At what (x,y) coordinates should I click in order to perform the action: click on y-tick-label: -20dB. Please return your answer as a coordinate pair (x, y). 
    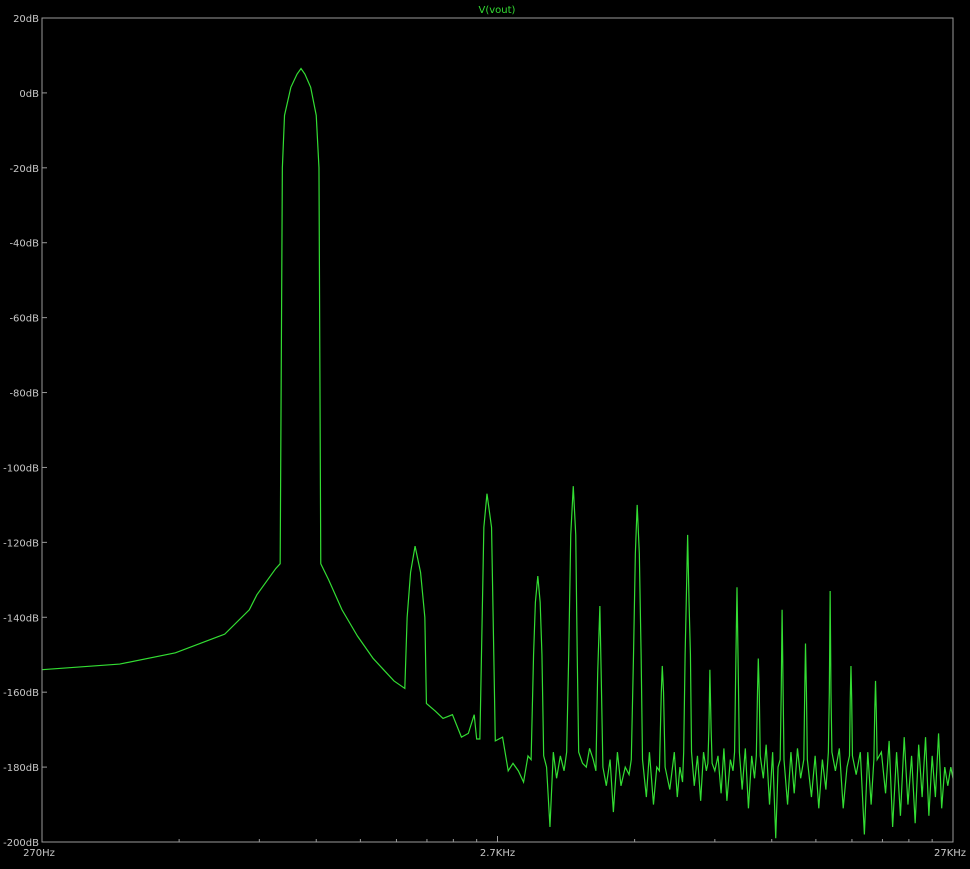
    Looking at the image, I should click on (24, 169).